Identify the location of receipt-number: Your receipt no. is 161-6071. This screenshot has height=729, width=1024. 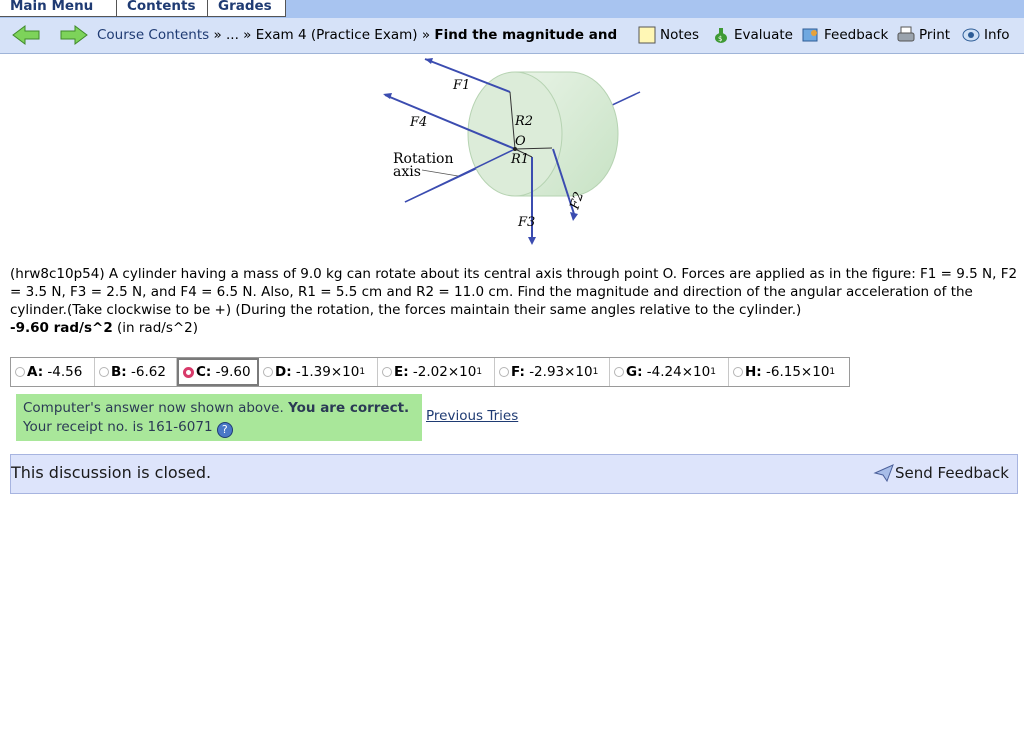
(120, 427).